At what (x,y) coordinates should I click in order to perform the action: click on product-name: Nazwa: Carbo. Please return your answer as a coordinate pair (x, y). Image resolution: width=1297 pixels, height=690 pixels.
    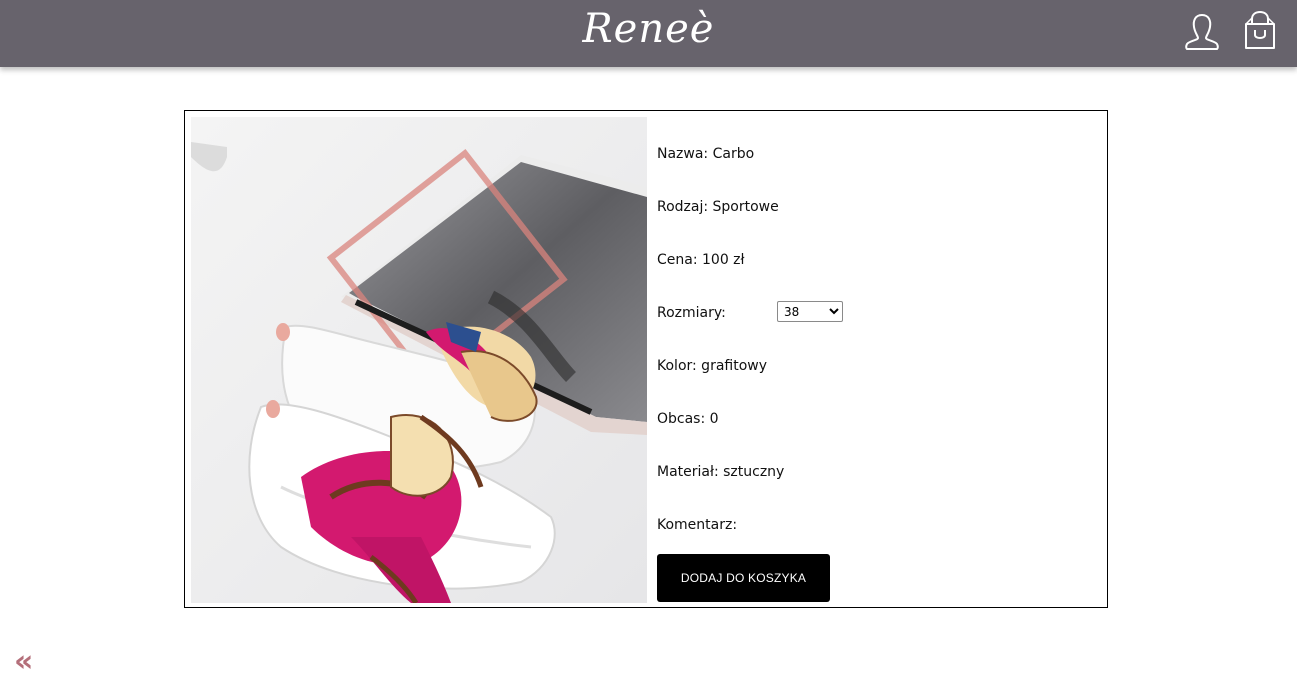
    Looking at the image, I should click on (706, 154).